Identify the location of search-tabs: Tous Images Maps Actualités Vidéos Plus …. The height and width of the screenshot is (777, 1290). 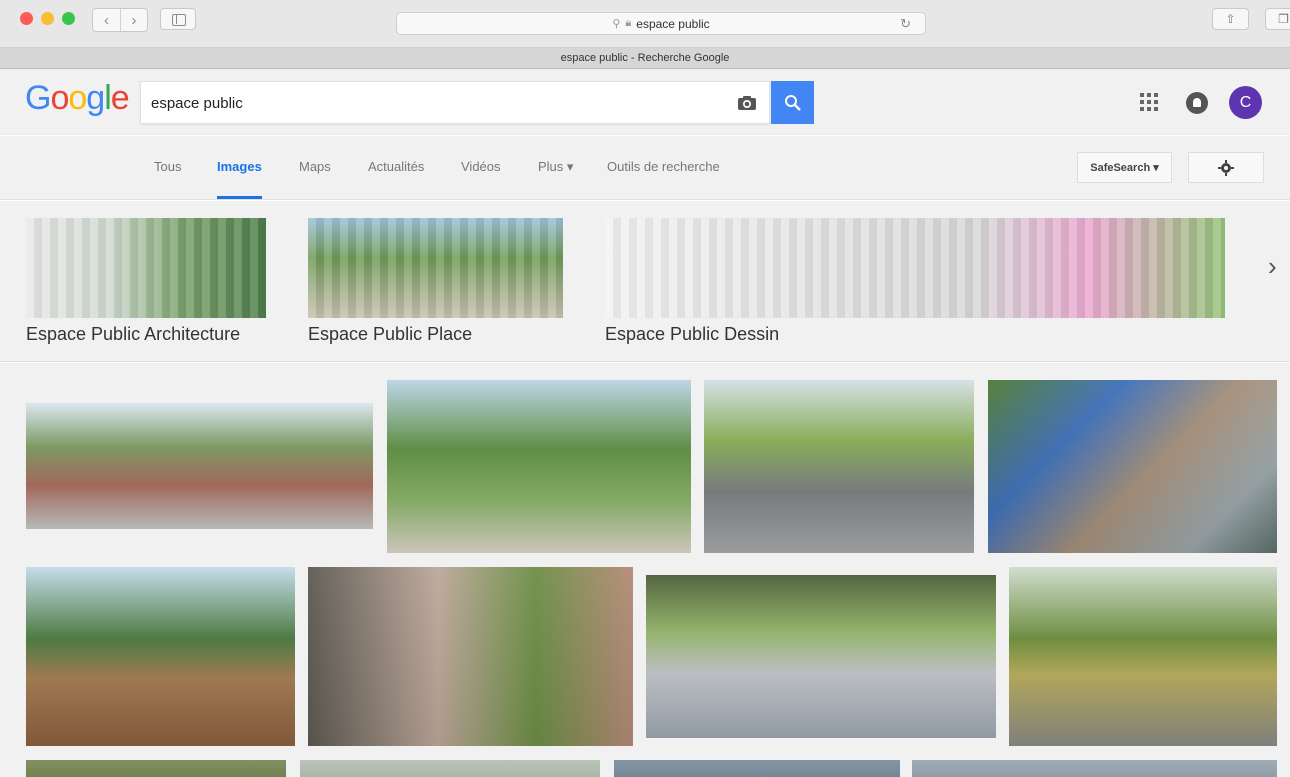
(645, 168).